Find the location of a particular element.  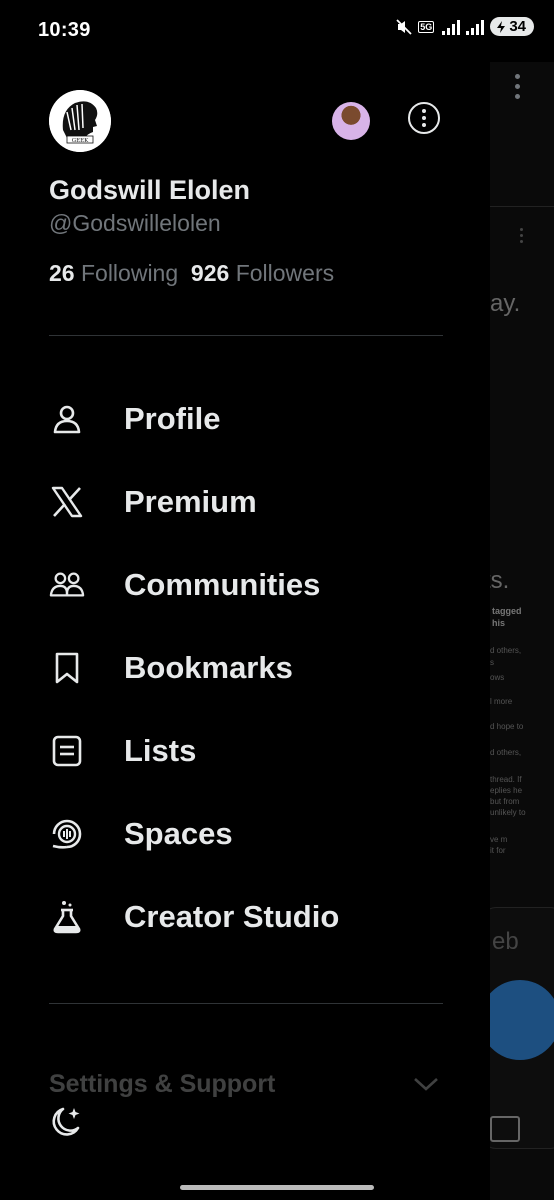

settings-support-section: Settings & Support is located at coordinates (246, 1090).